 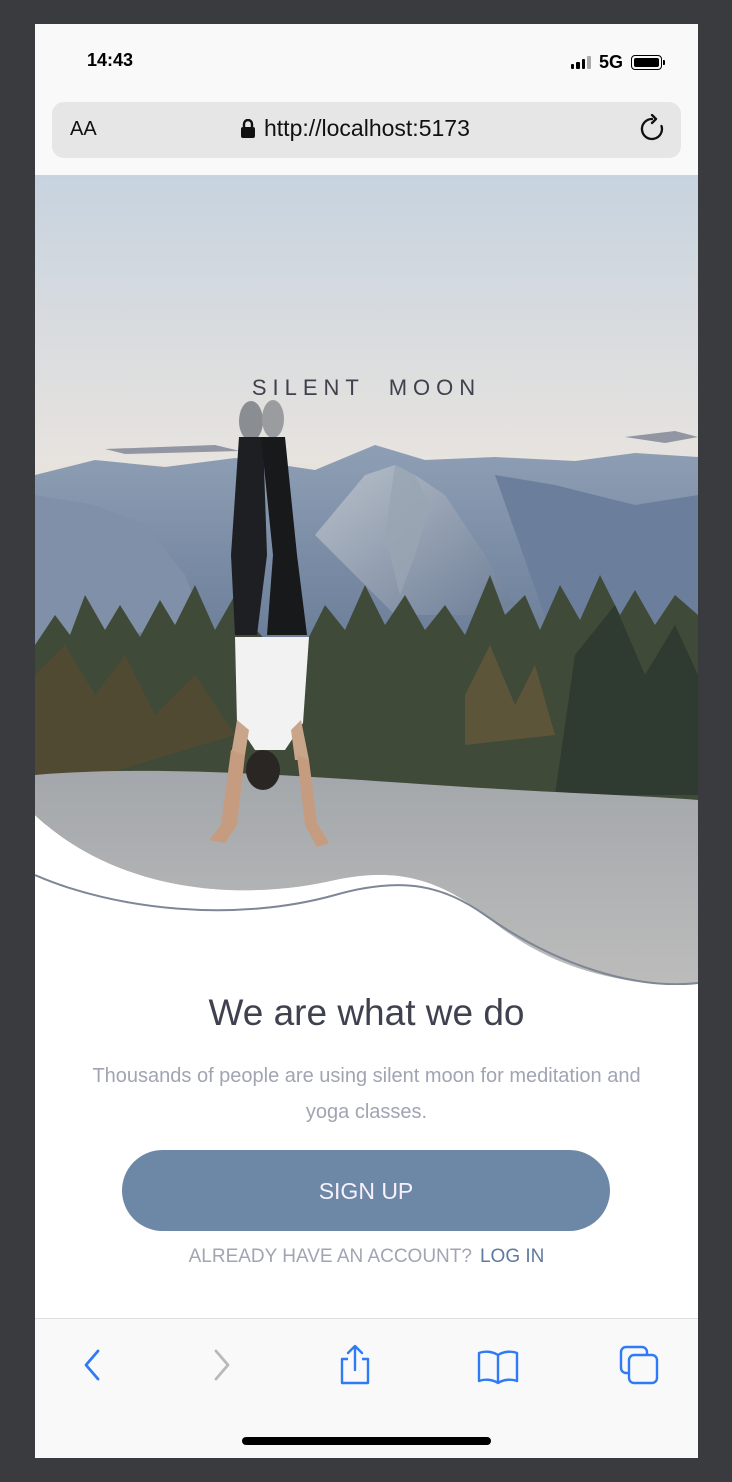 What do you see at coordinates (512, 1256) in the screenshot?
I see `log-in-link: LOG IN` at bounding box center [512, 1256].